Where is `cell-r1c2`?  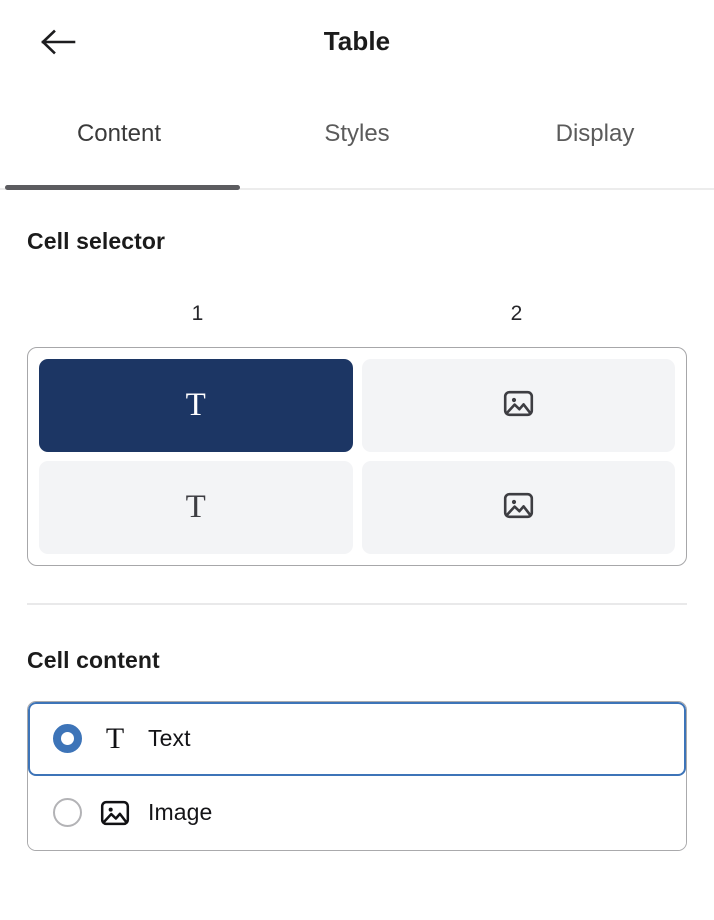 cell-r1c2 is located at coordinates (518, 405).